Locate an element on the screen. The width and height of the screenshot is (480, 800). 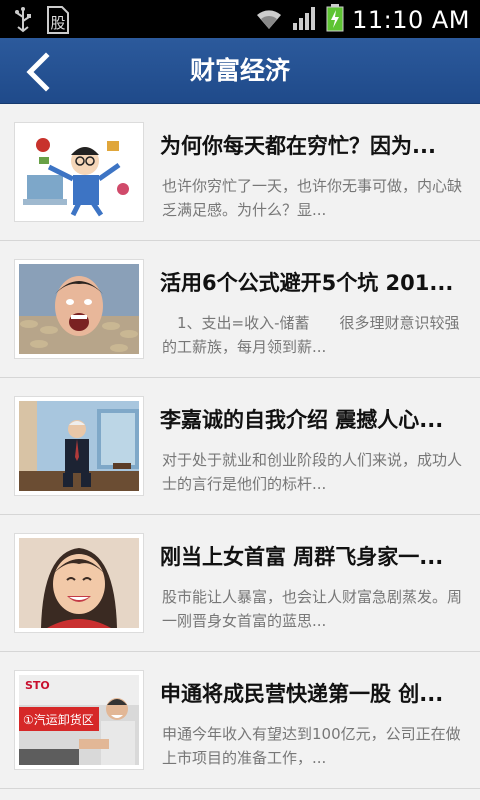
status-time: 11:10 AM is located at coordinates (411, 20).